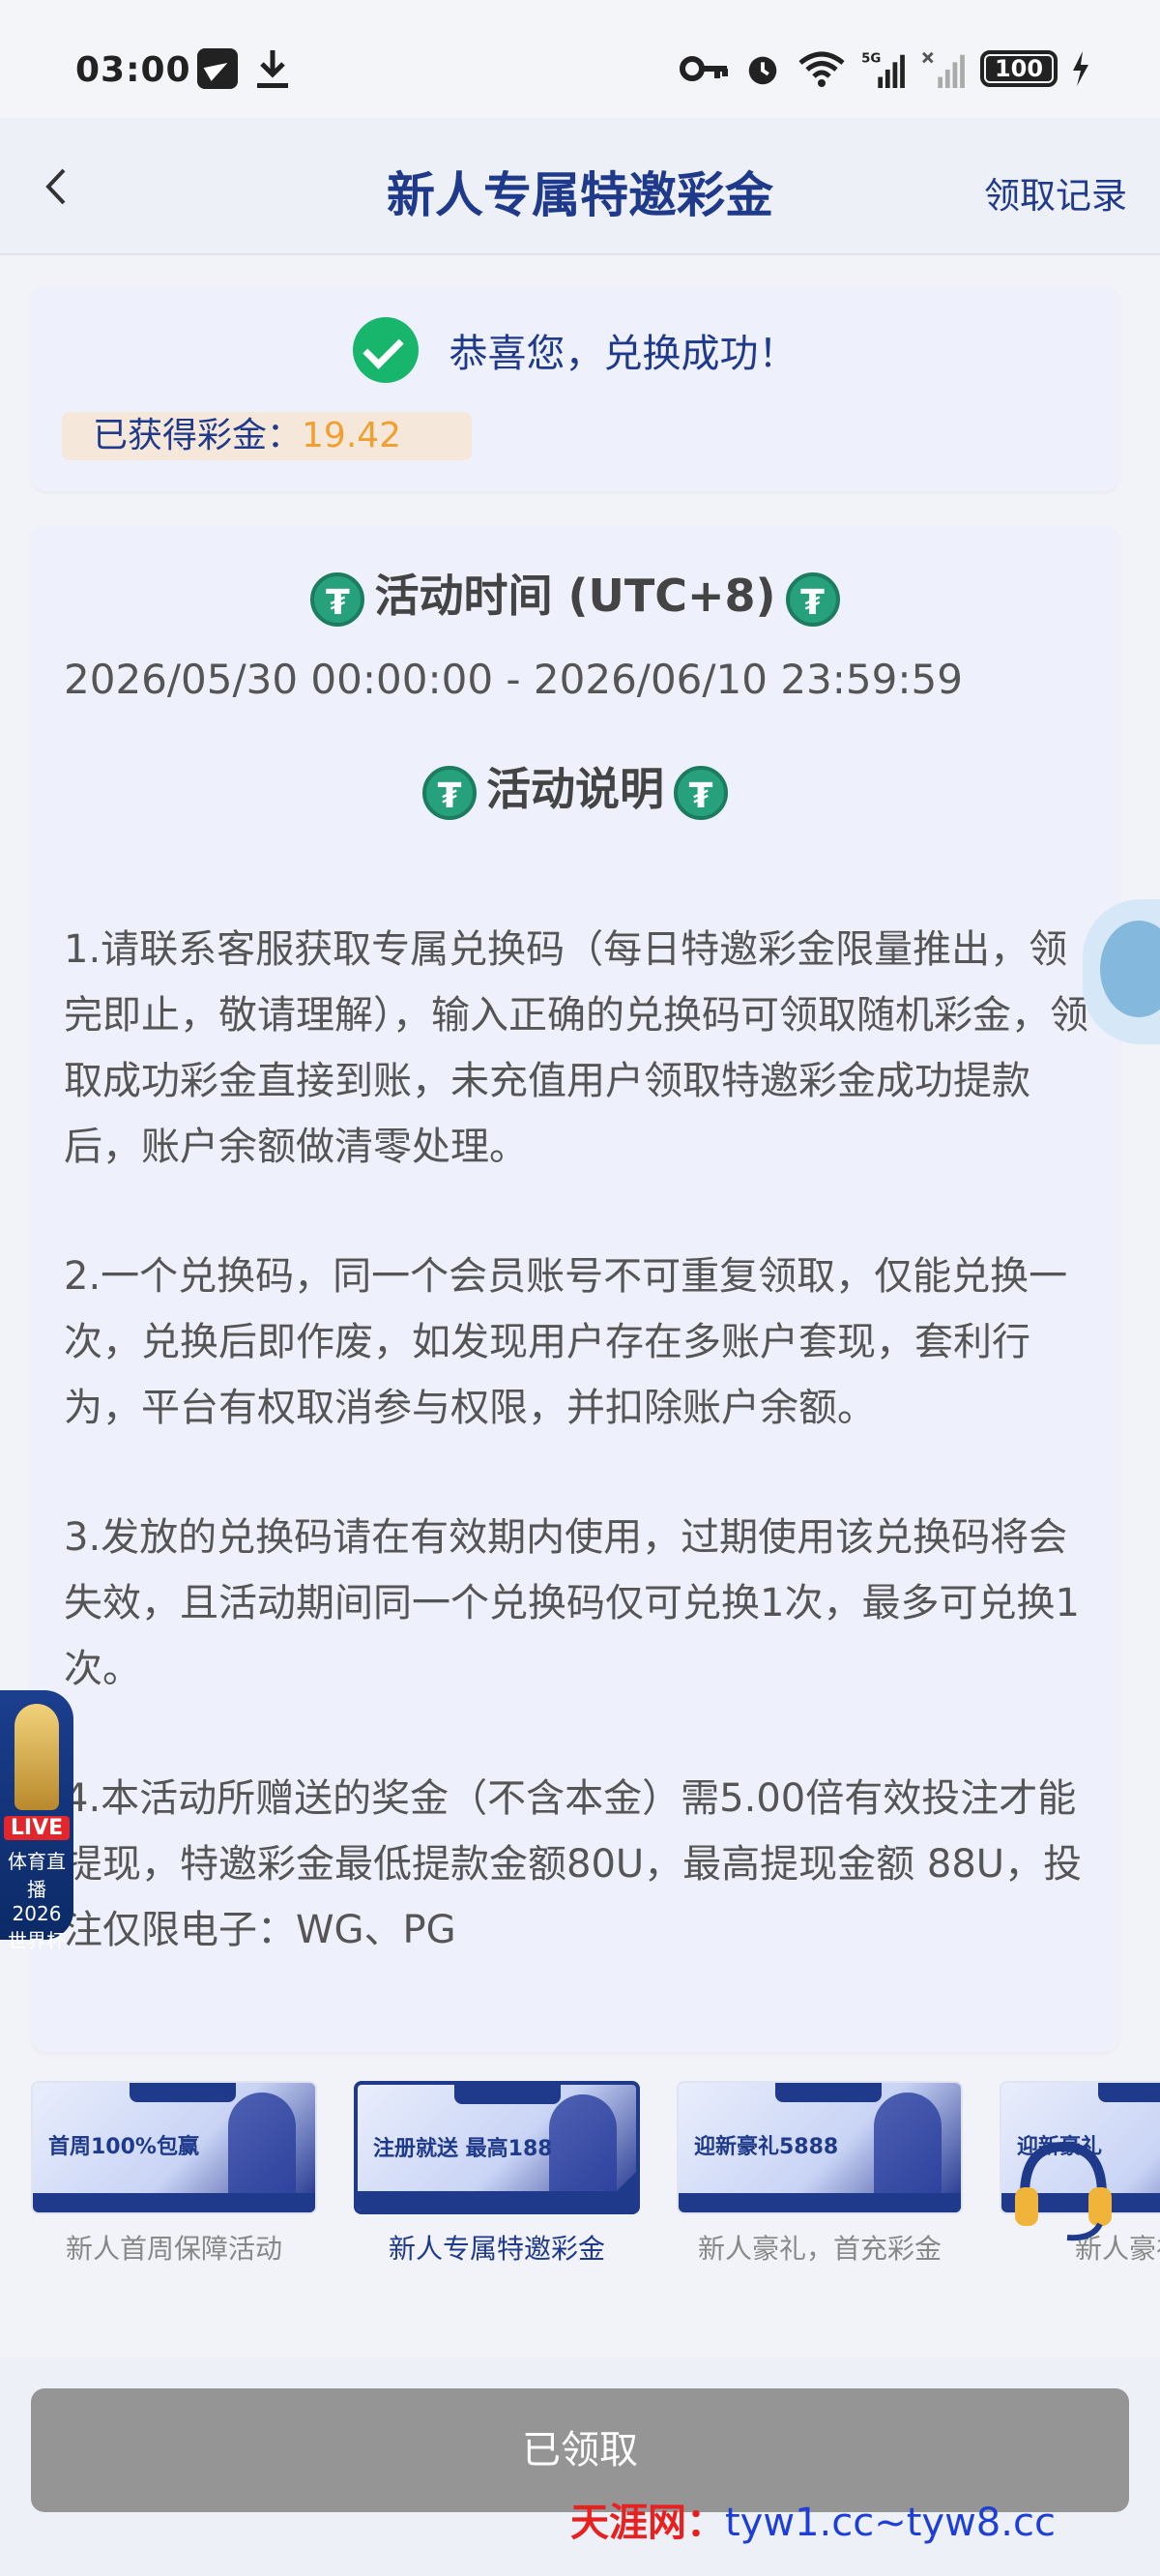 The image size is (1160, 2576). I want to click on activity-desc-title: 活动说明, so click(575, 789).